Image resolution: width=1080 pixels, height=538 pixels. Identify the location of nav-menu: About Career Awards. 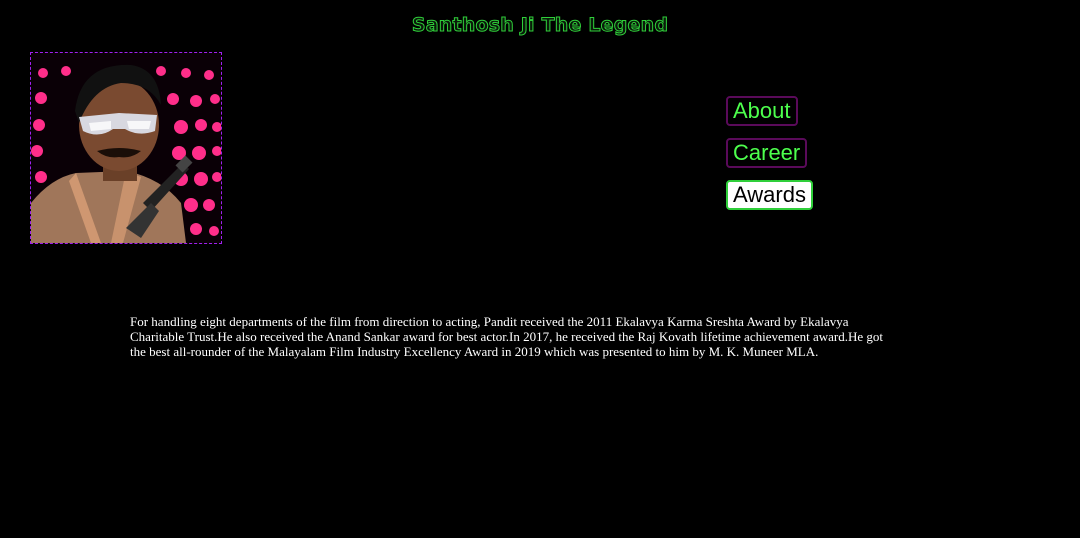
(769, 159).